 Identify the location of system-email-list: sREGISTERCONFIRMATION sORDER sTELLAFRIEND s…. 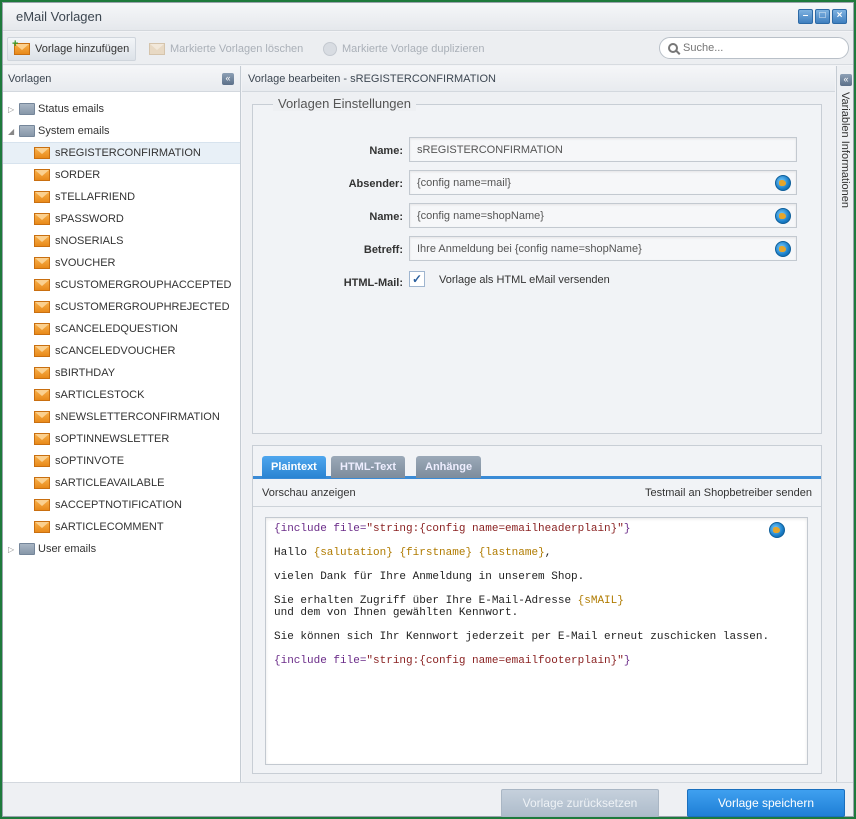
(121, 340).